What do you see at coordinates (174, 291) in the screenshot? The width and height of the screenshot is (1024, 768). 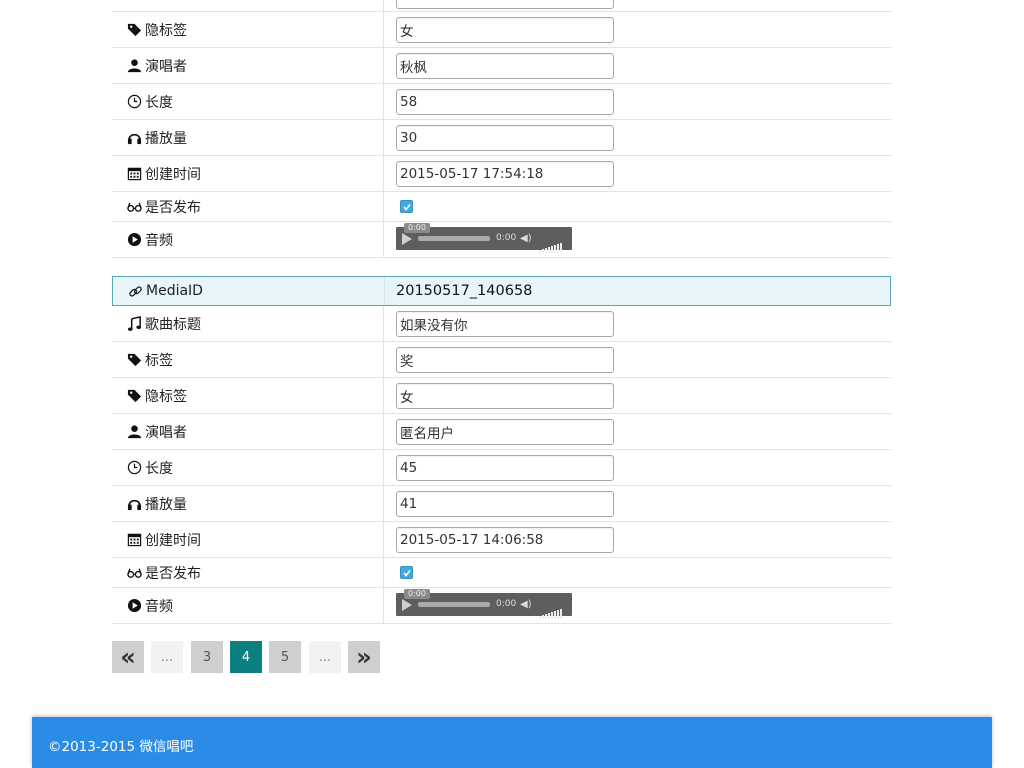 I see `media-id-label: MediaID` at bounding box center [174, 291].